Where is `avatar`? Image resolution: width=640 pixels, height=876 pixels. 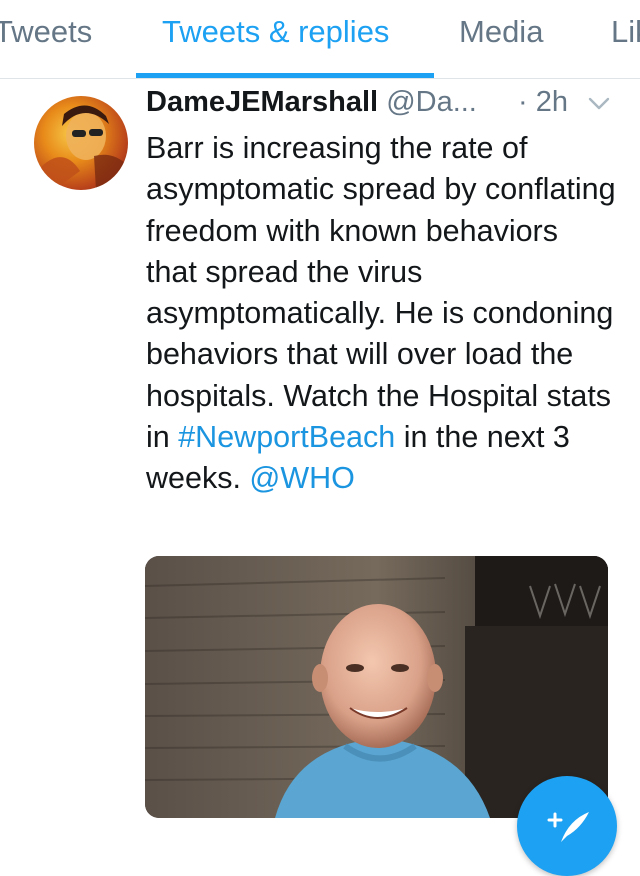
avatar is located at coordinates (81, 143).